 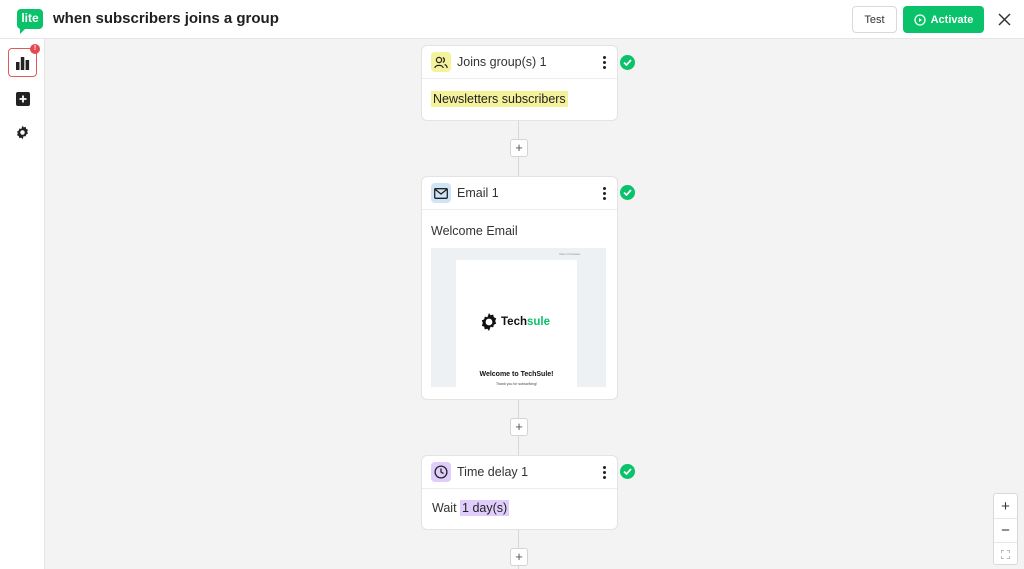 I want to click on add-step-button, so click(x=22, y=98).